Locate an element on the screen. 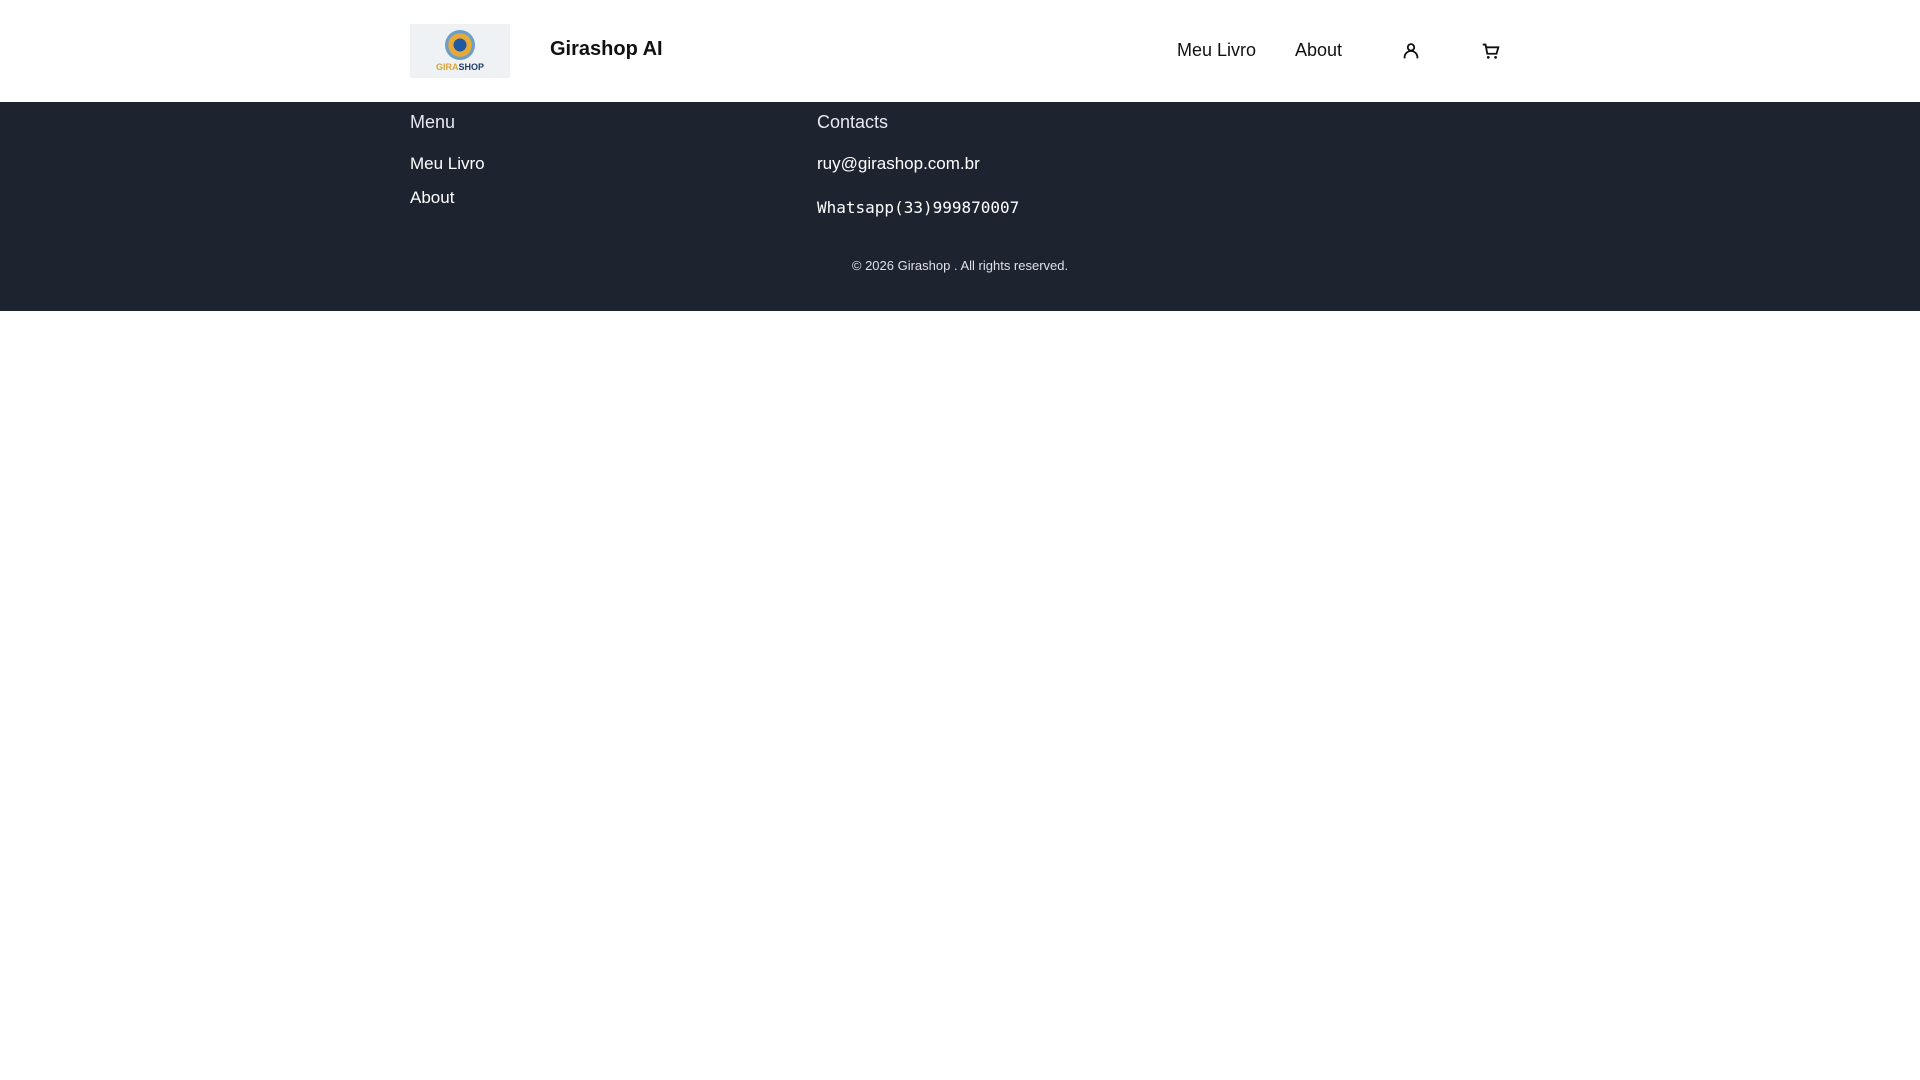 The height and width of the screenshot is (1080, 1920). copyright: © 2026 Girashop . All rights reserved. is located at coordinates (960, 265).